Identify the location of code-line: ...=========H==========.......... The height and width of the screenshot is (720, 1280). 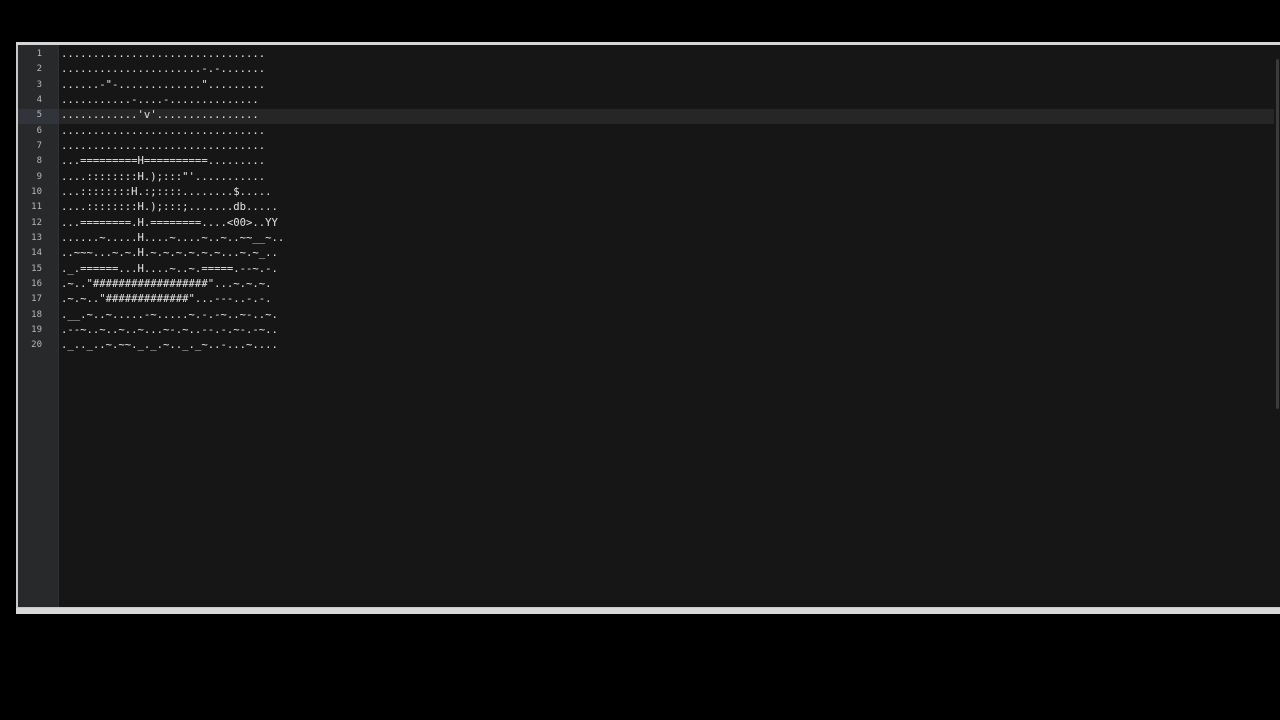
(163, 161).